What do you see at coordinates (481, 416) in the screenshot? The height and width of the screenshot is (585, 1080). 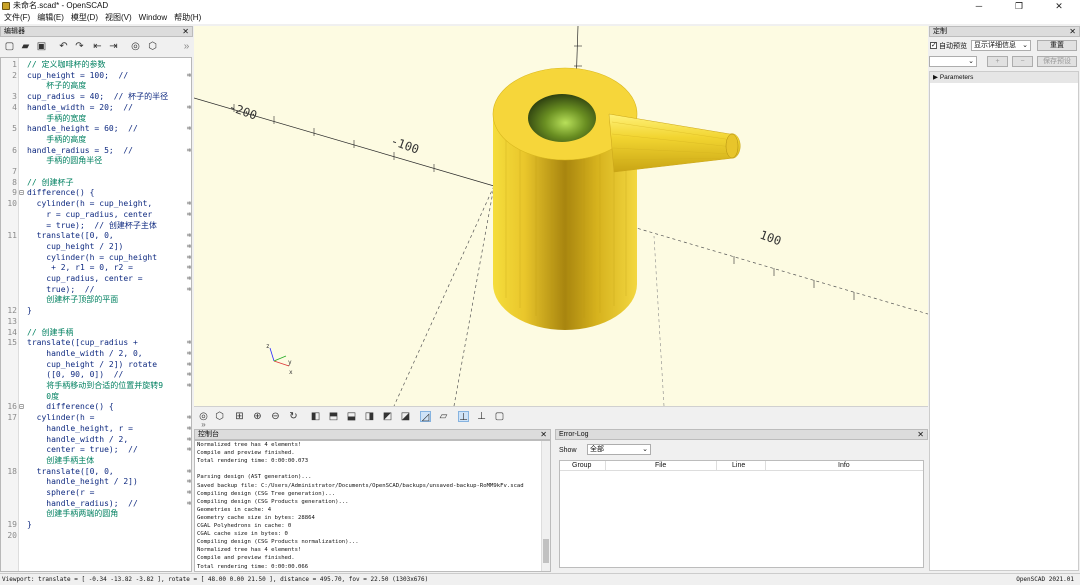 I see `scale-markers-icon: ⊥` at bounding box center [481, 416].